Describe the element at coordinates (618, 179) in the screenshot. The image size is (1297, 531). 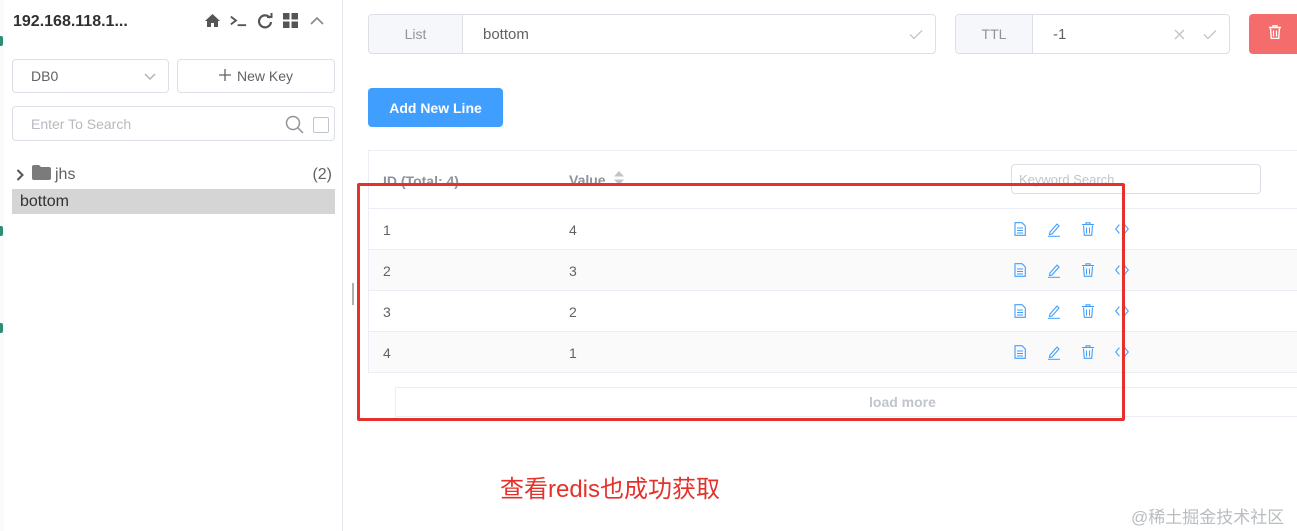
I see `sort-icon` at that location.